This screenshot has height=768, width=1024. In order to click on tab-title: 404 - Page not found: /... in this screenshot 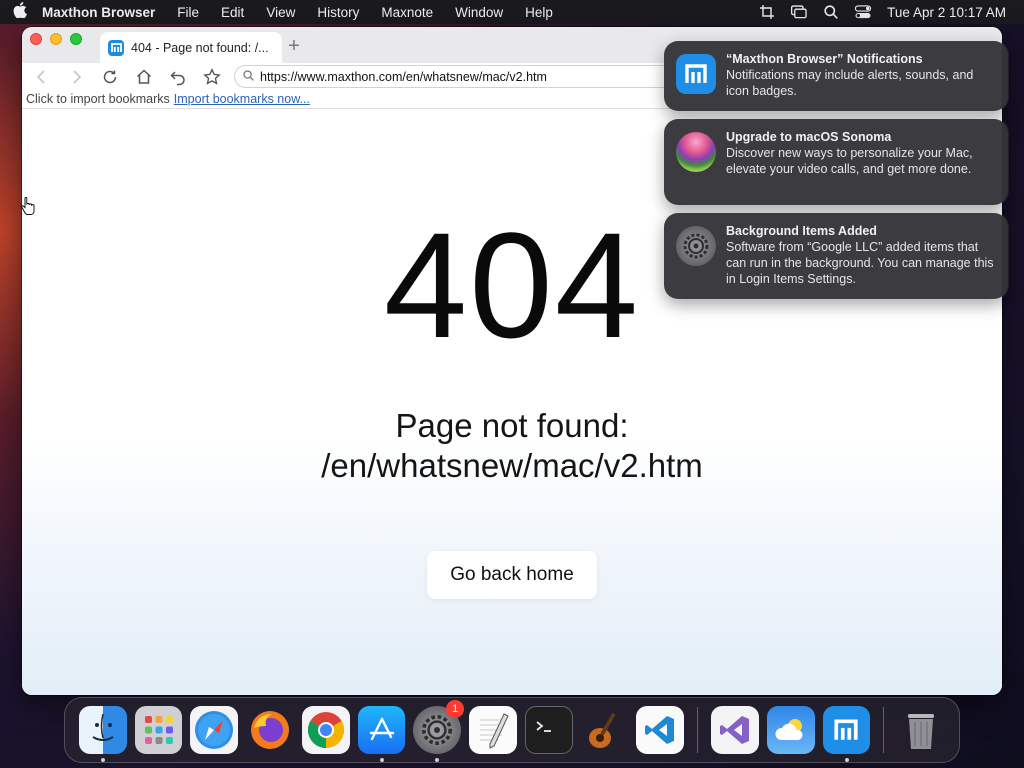, I will do `click(200, 47)`.